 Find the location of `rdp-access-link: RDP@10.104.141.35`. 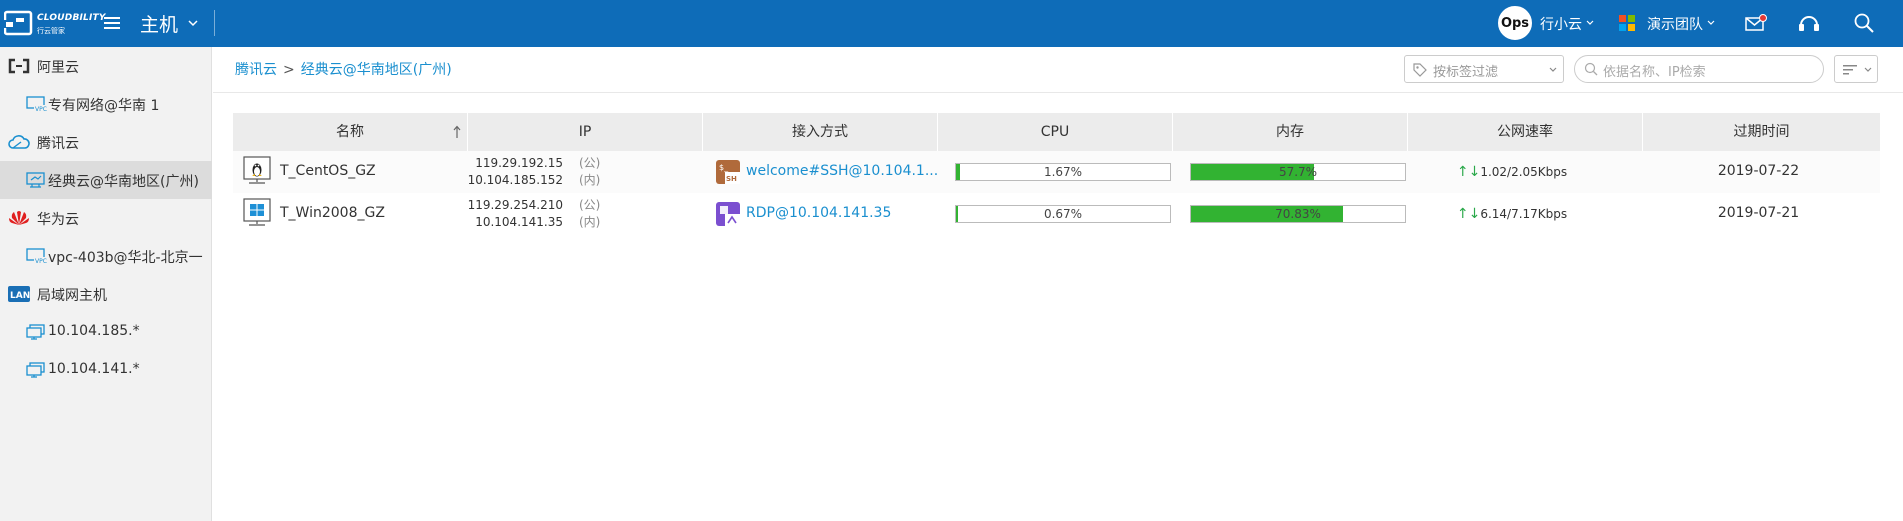

rdp-access-link: RDP@10.104.141.35 is located at coordinates (818, 213).